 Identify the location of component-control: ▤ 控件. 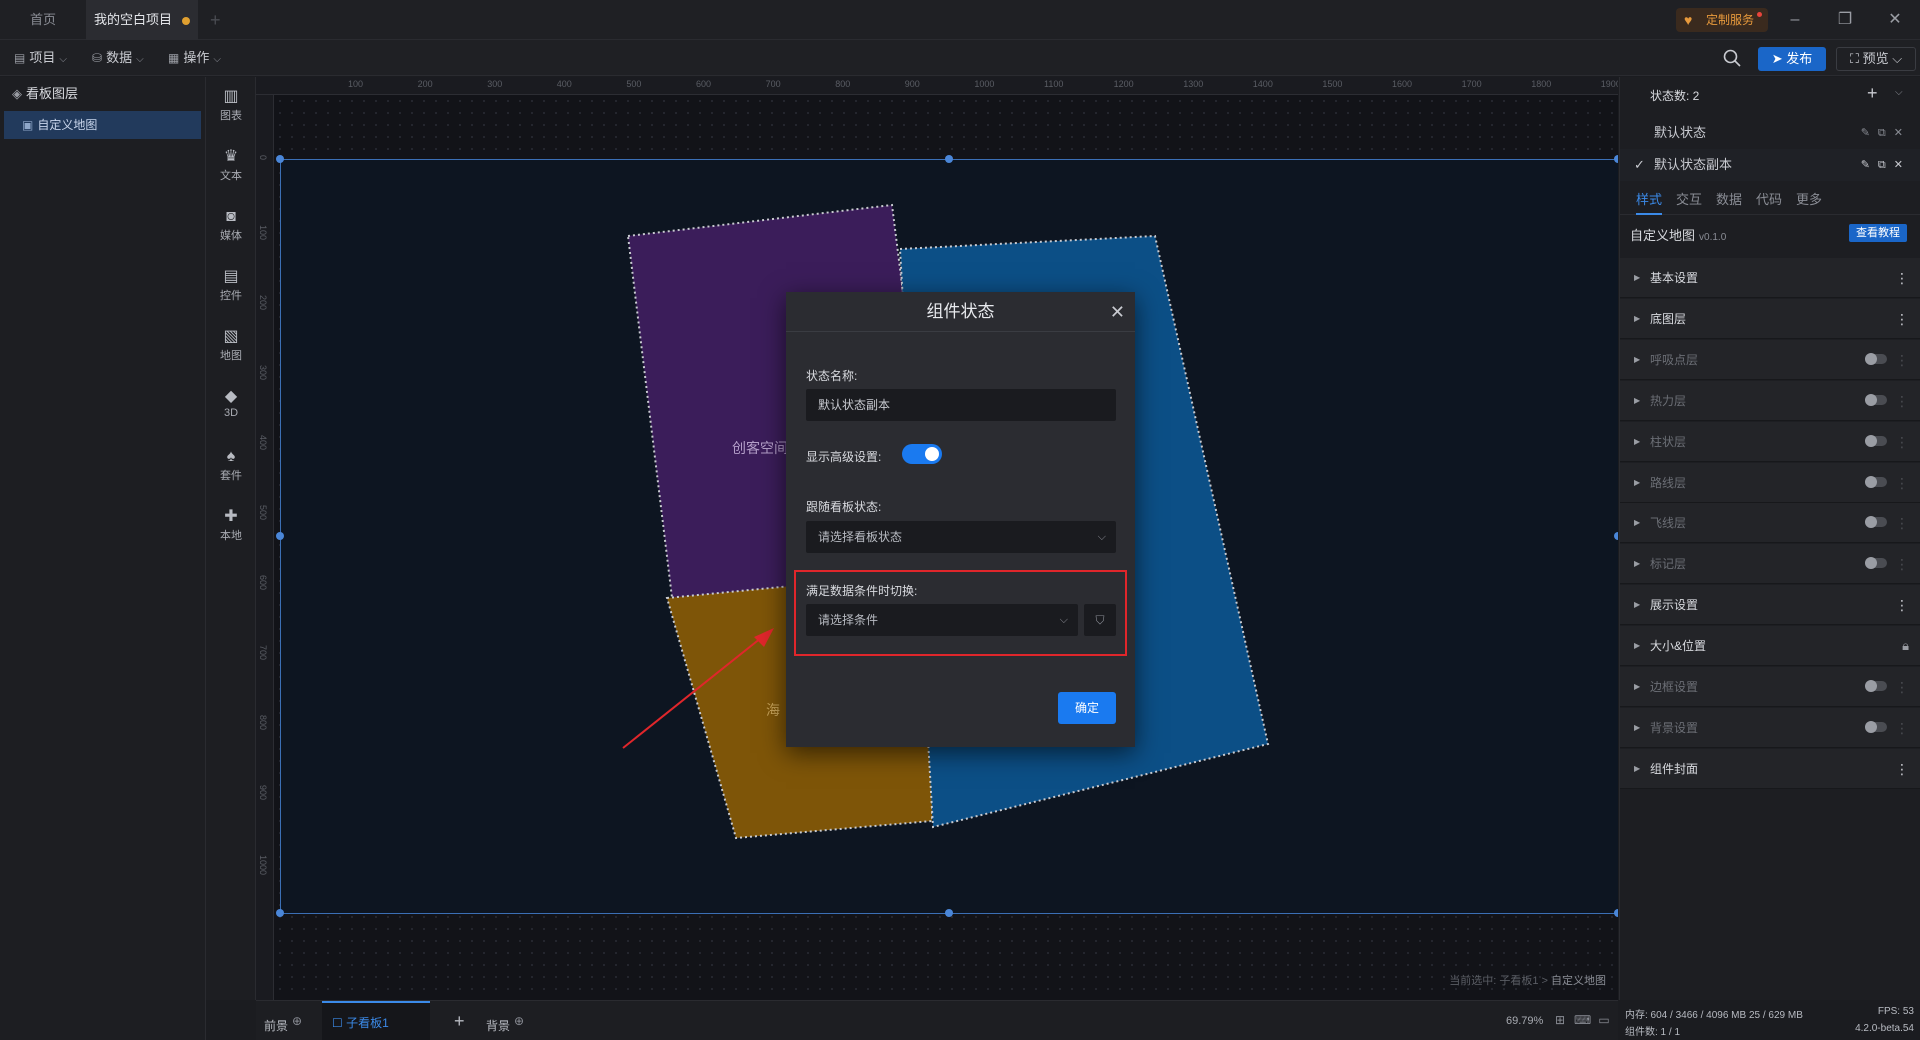
(231, 285).